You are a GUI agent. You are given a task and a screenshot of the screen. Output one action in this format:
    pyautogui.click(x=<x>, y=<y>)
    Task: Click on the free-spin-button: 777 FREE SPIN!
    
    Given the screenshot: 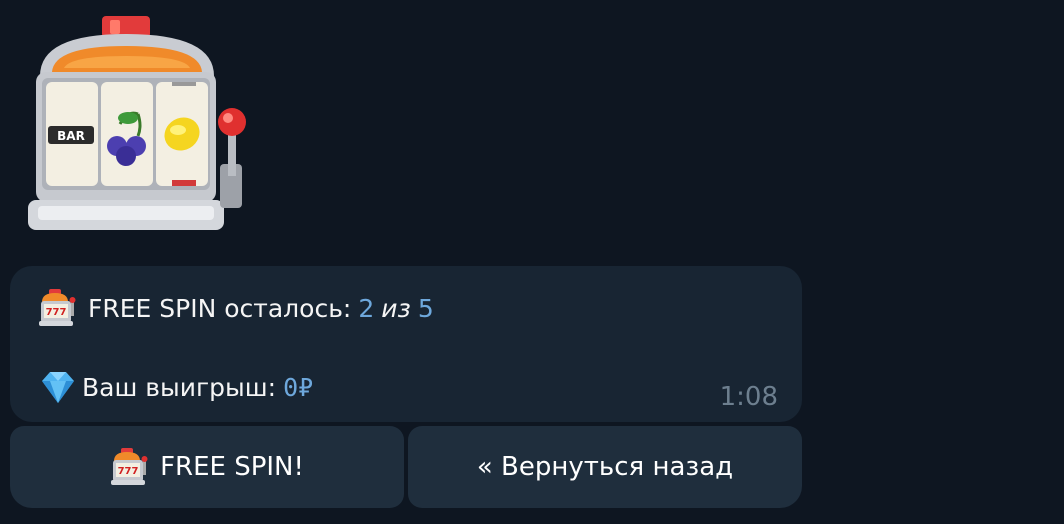 What is the action you would take?
    pyautogui.click(x=207, y=467)
    